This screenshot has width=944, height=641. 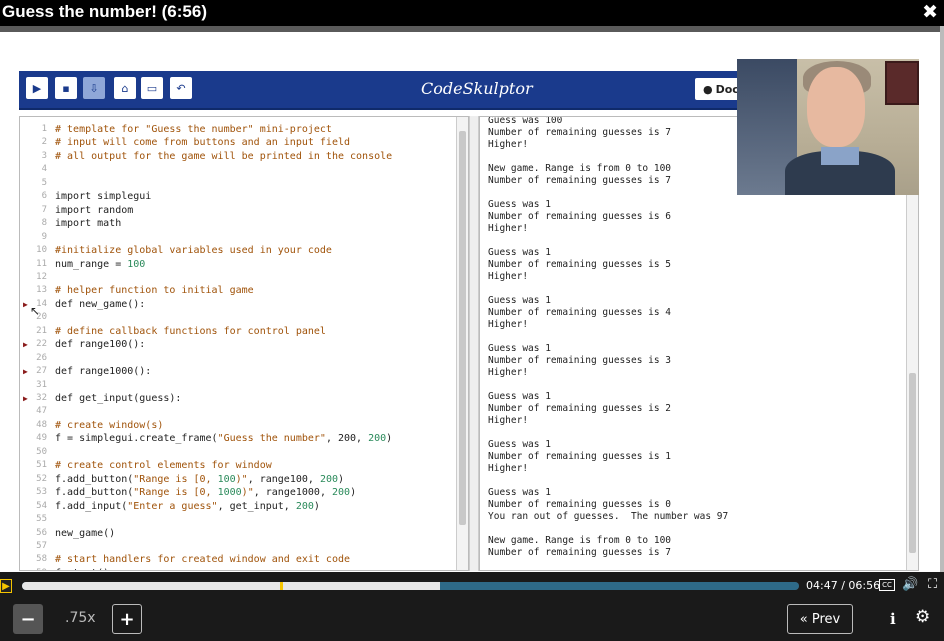 What do you see at coordinates (472, 13) in the screenshot?
I see `title-bar: Guess the number! (6:56) ✖` at bounding box center [472, 13].